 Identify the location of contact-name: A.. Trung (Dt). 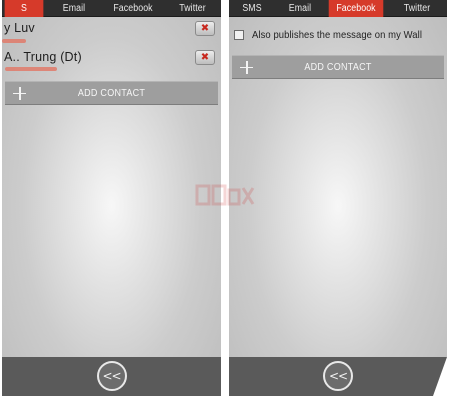
(43, 57).